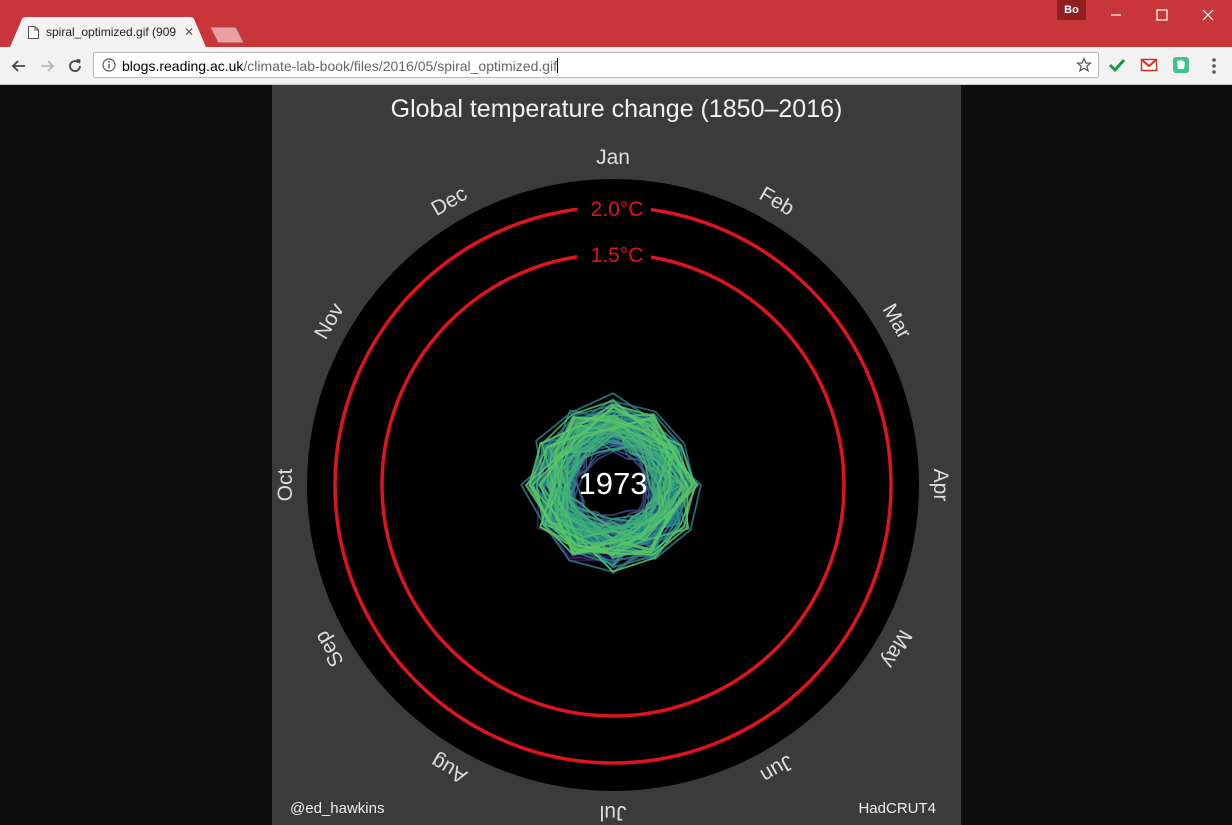 The height and width of the screenshot is (825, 1232). What do you see at coordinates (111, 32) in the screenshot?
I see `tab-title: spiral_optimized.gif (909` at bounding box center [111, 32].